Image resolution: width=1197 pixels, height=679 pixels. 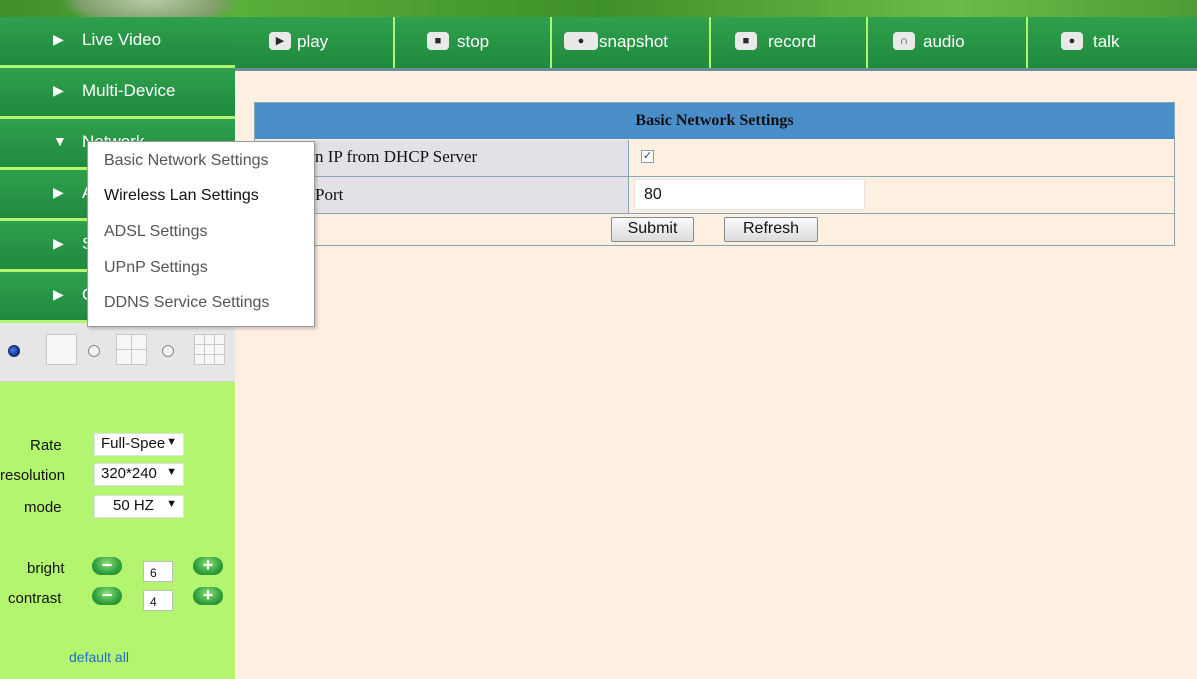 I want to click on nine-view-icon, so click(x=209, y=349).